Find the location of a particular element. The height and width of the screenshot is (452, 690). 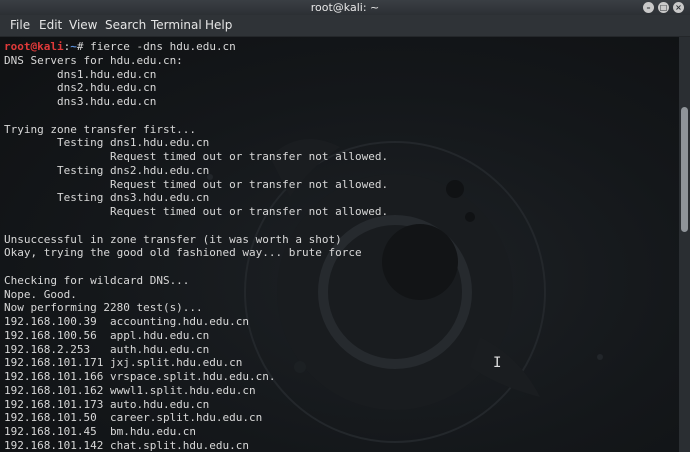

menu-view: View is located at coordinates (83, 25).